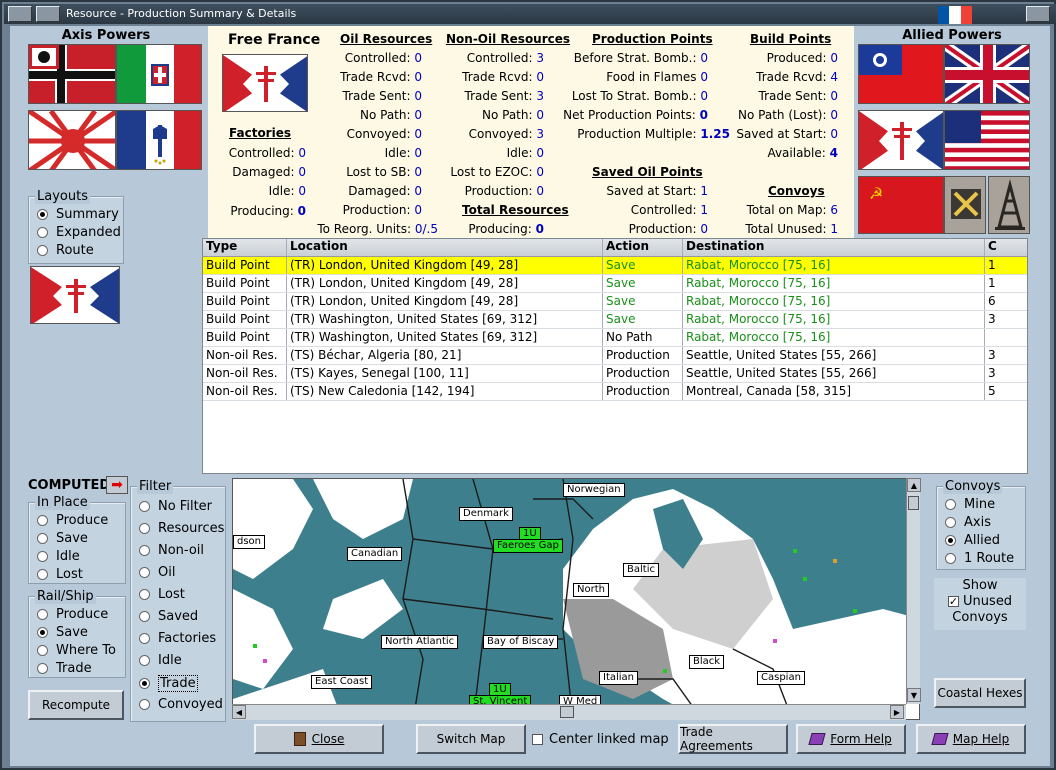 The width and height of the screenshot is (1056, 770). What do you see at coordinates (901, 140) in the screenshot?
I see `free-france-allied-flag-icon` at bounding box center [901, 140].